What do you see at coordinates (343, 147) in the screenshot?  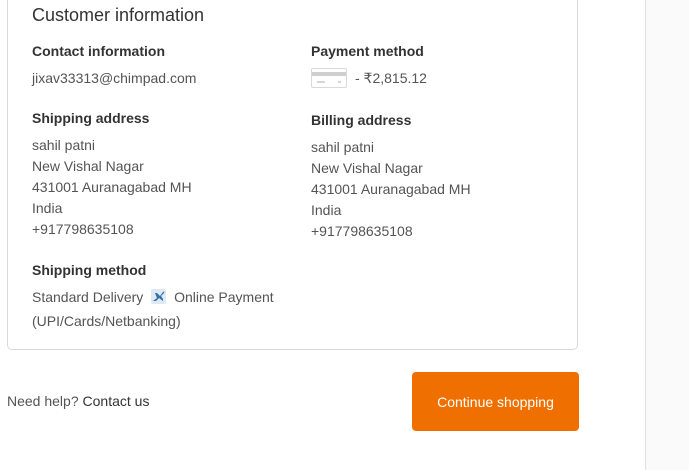 I see `billing-address-name: sahil patni` at bounding box center [343, 147].